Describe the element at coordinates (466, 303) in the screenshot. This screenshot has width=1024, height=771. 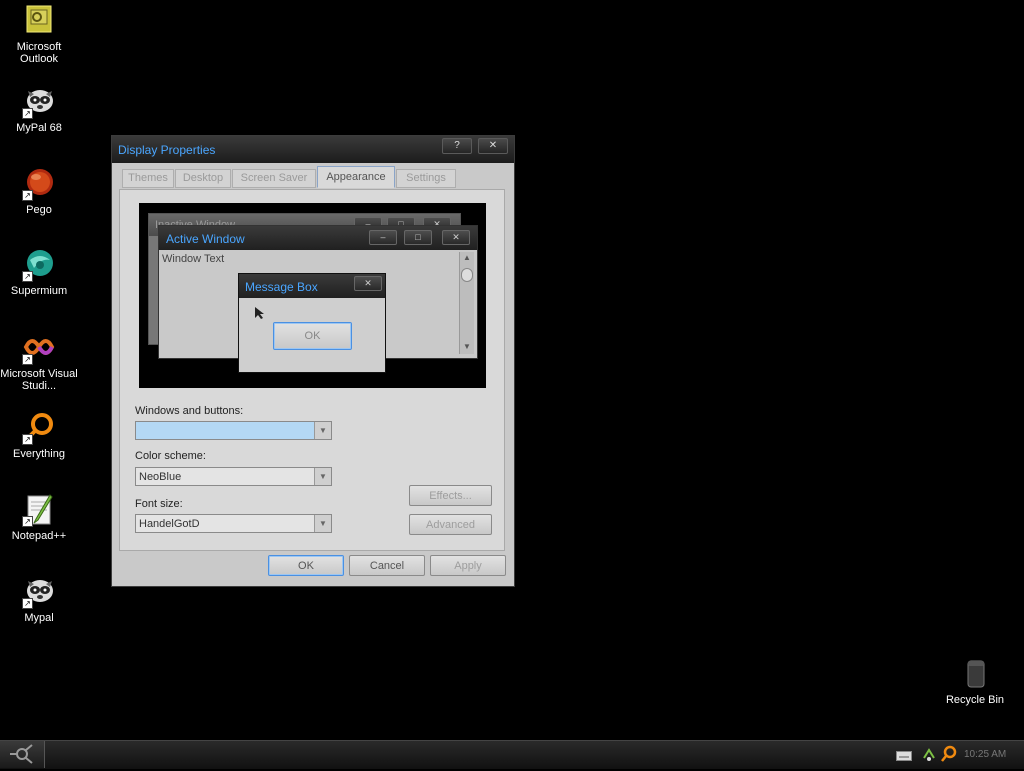
I see `preview-scrollbar: ▲ ▼` at that location.